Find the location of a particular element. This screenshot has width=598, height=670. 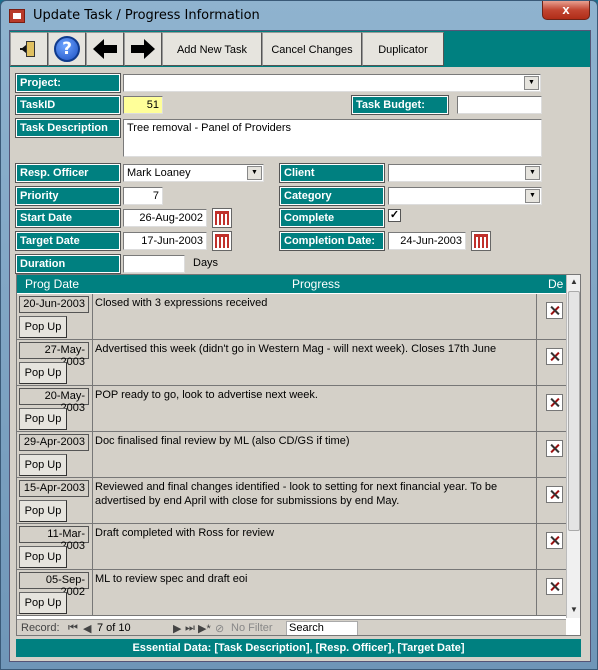

target-date-label: Target Date is located at coordinates (68, 241).